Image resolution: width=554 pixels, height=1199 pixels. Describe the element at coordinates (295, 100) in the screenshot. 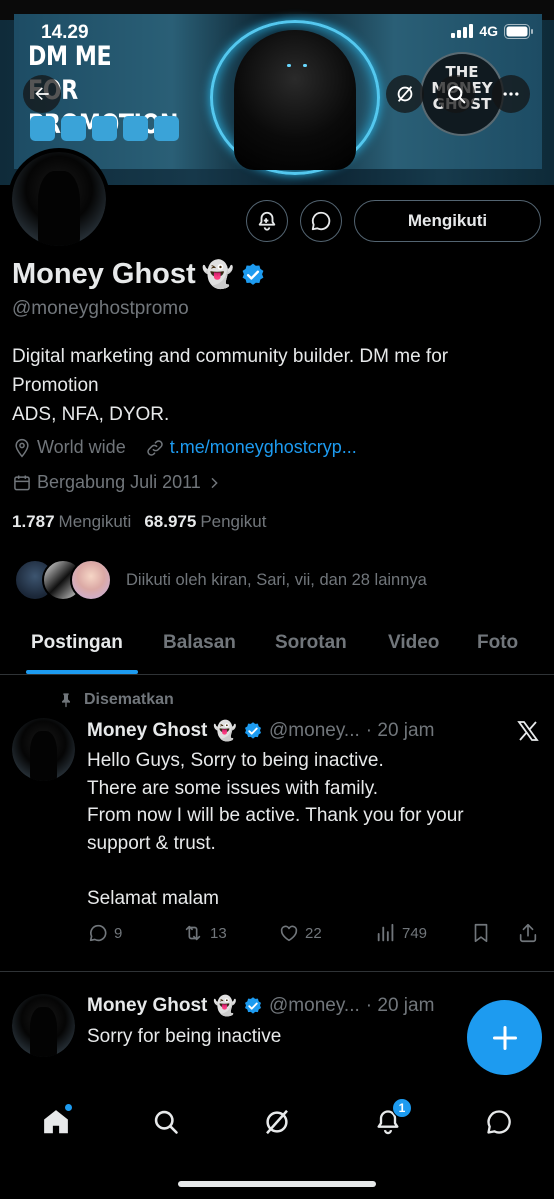

I see `banner-hooded-figure` at that location.